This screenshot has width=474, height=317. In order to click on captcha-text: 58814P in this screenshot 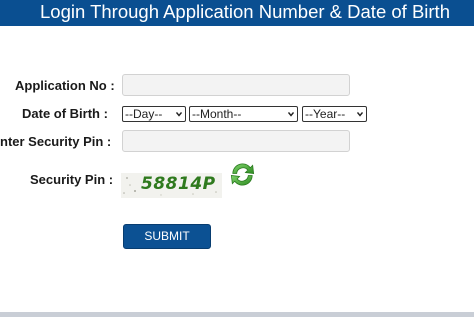, I will do `click(178, 184)`.